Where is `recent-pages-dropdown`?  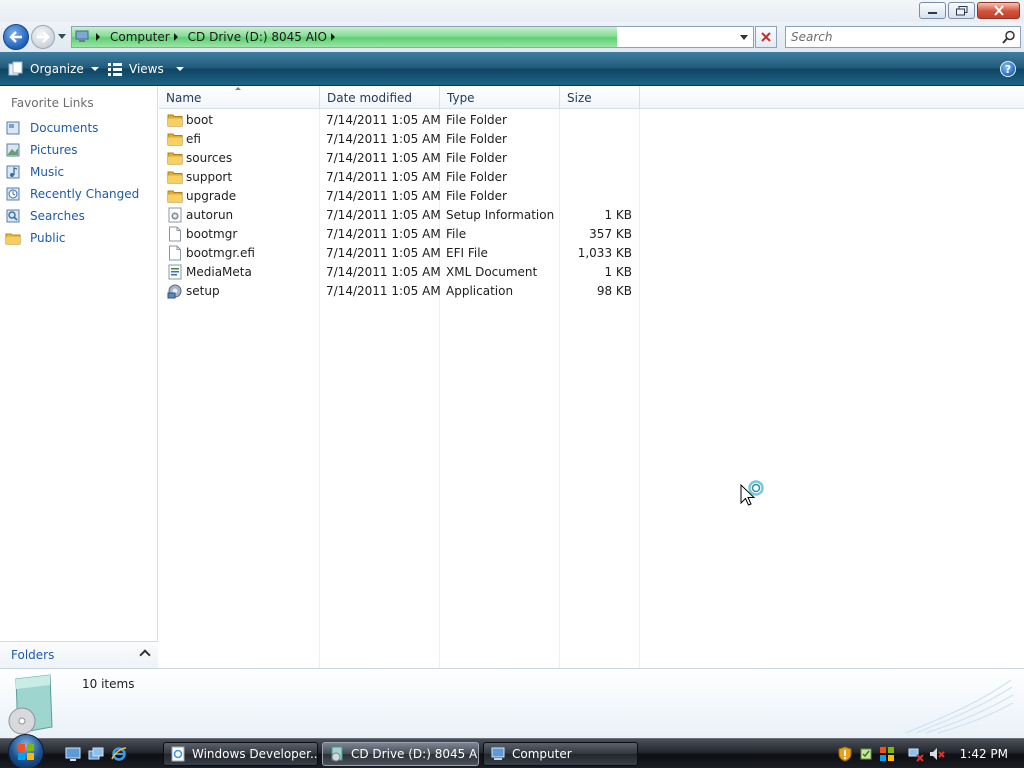 recent-pages-dropdown is located at coordinates (62, 36).